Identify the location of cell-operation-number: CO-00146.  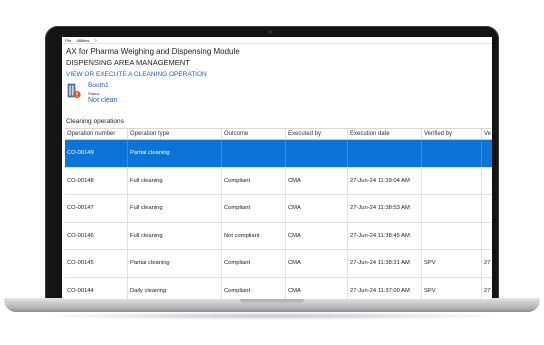
(96, 235).